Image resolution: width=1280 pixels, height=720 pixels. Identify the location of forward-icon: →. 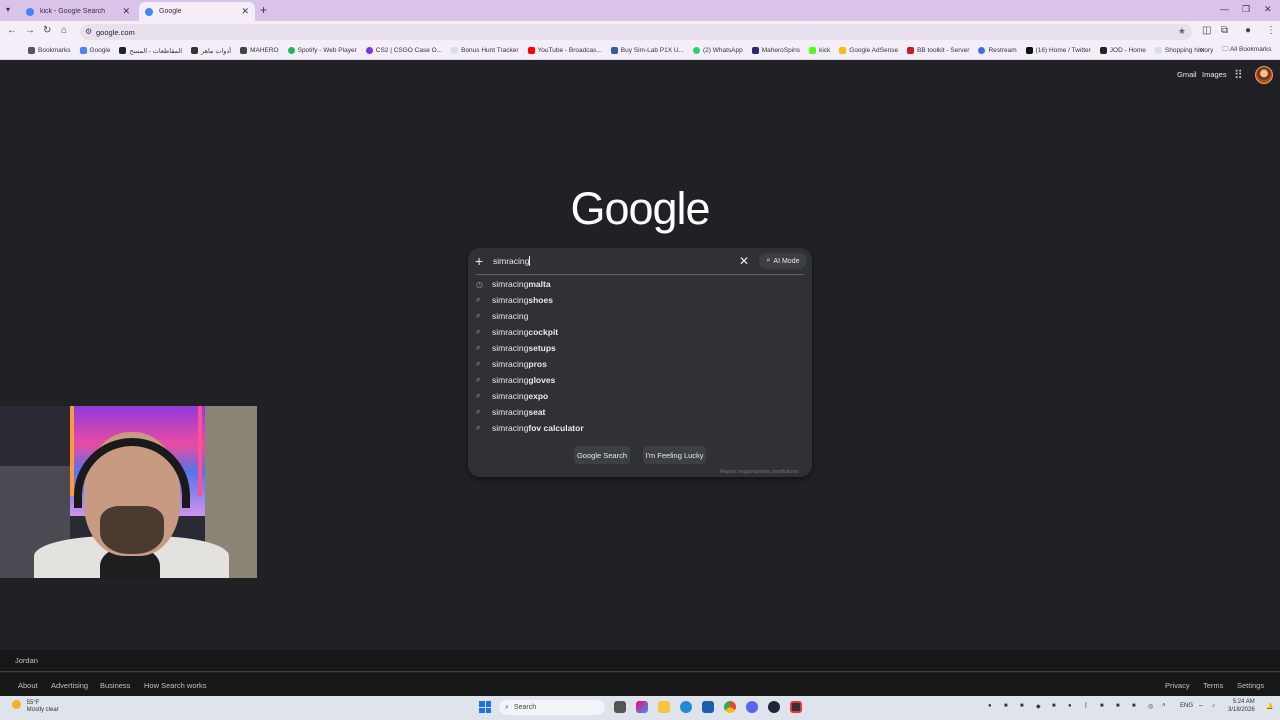
(30, 30).